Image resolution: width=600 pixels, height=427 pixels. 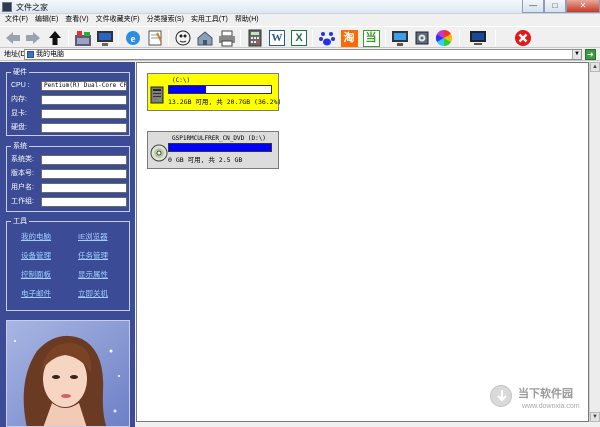 I want to click on gpu-row: 显卡:, so click(x=70, y=114).